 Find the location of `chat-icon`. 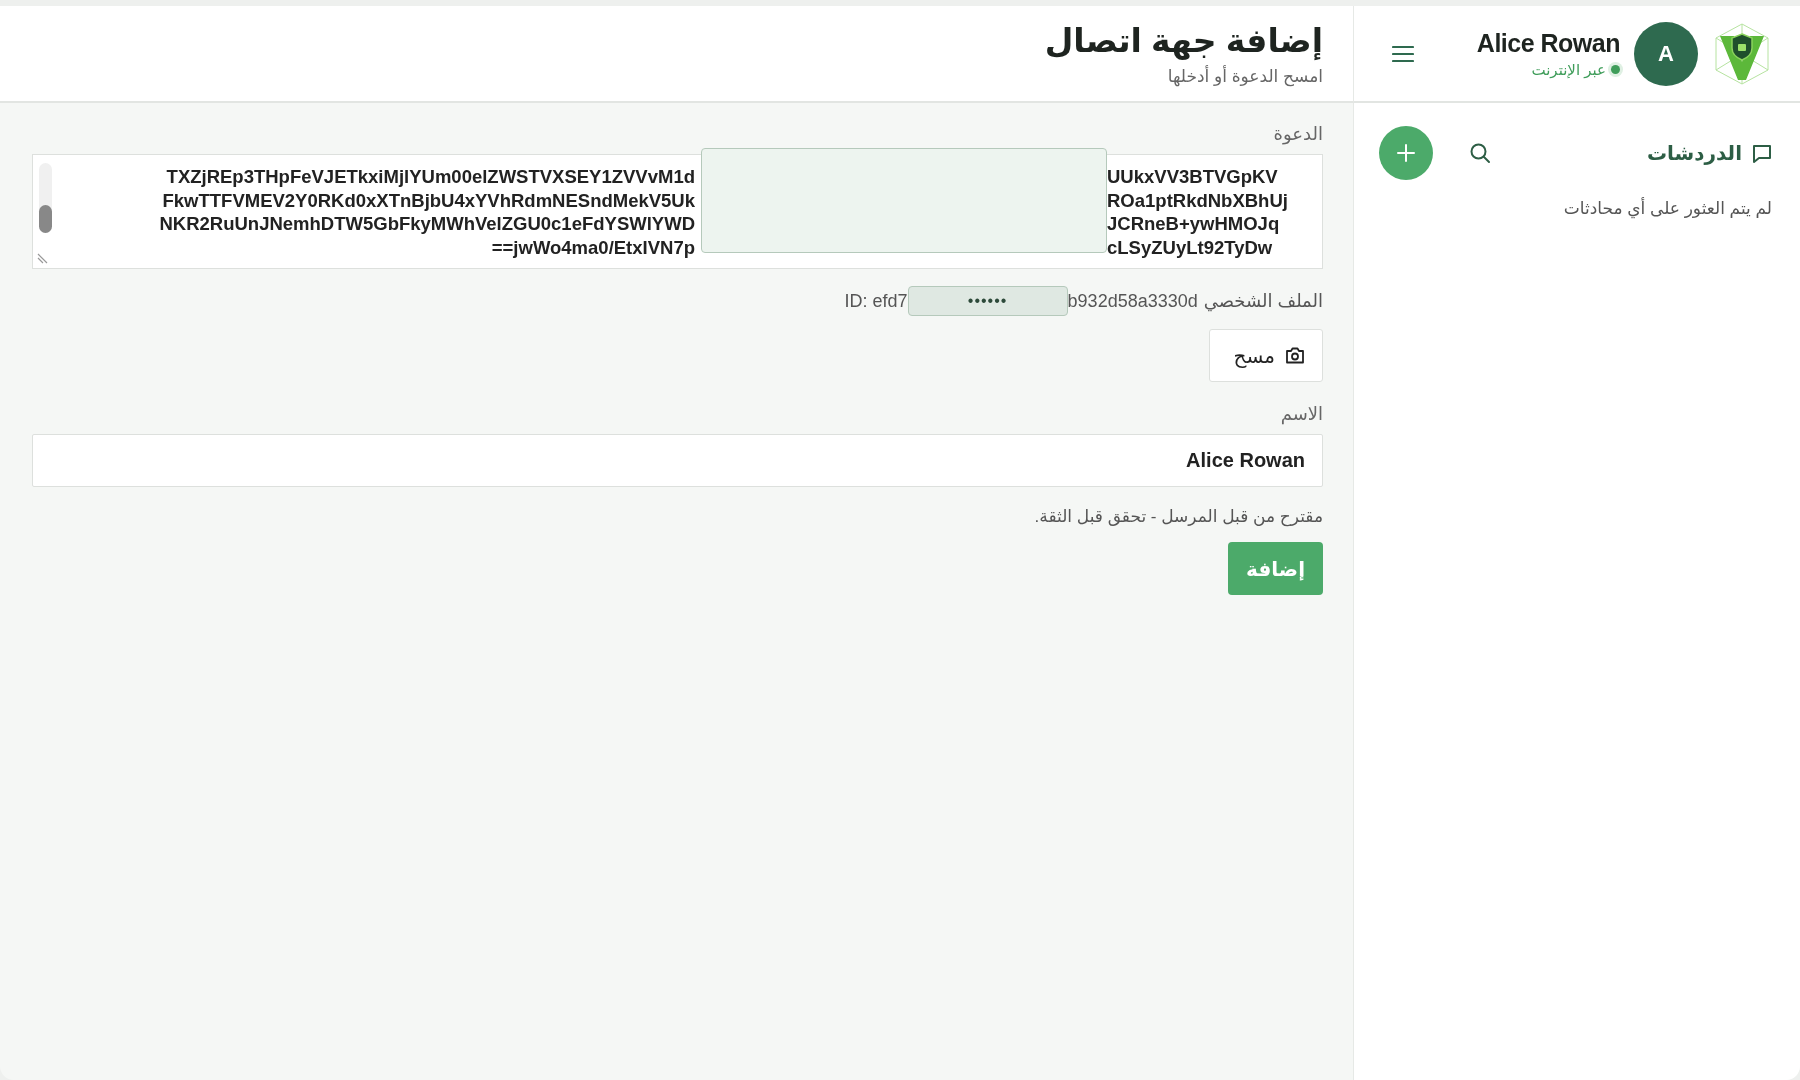

chat-icon is located at coordinates (1762, 153).